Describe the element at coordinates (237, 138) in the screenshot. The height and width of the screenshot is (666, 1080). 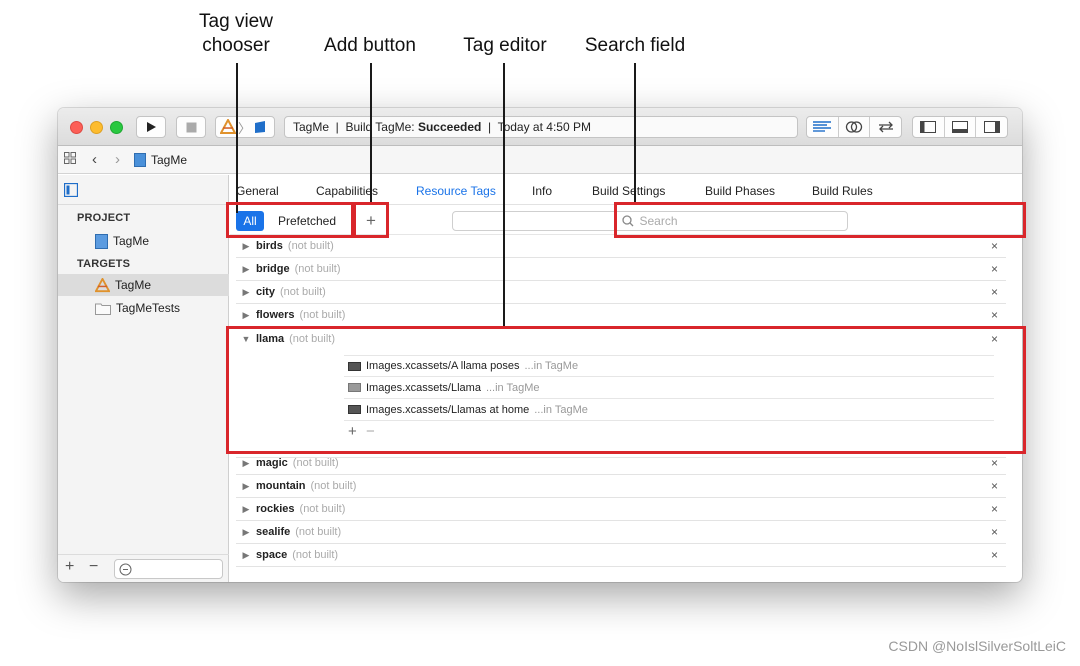
I see `leader-line-tag-view-chooser` at that location.